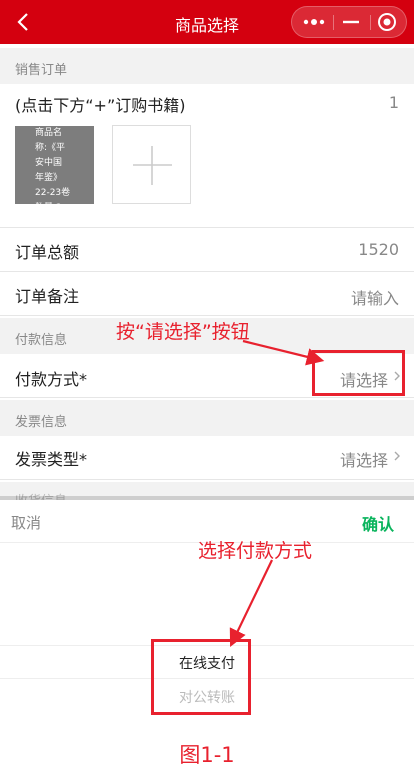  I want to click on book-card-line: 年鉴》, so click(49, 178).